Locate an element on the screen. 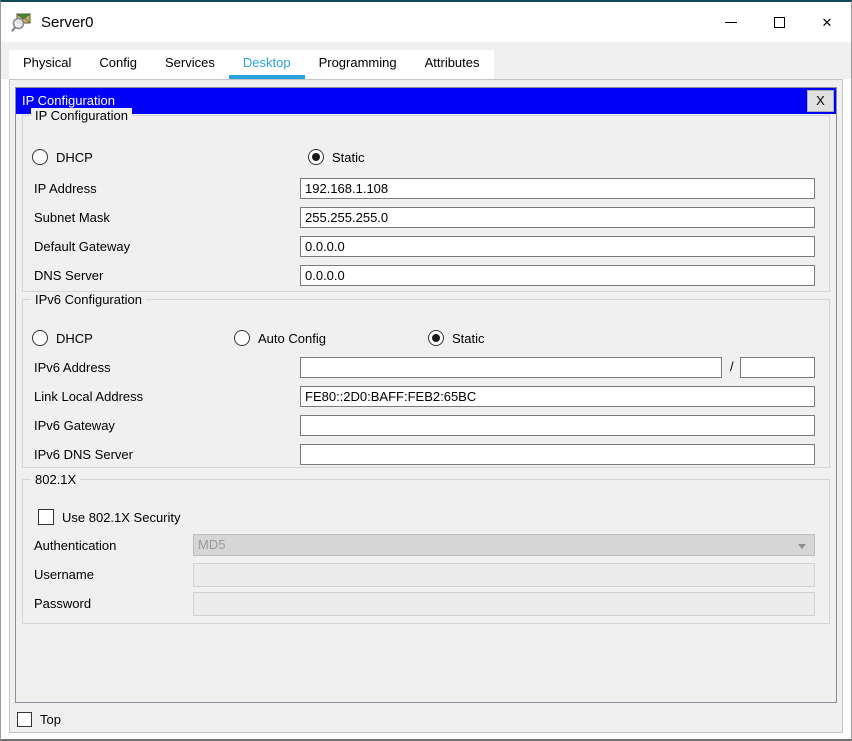  ipv6-dns-server-input is located at coordinates (557, 454).